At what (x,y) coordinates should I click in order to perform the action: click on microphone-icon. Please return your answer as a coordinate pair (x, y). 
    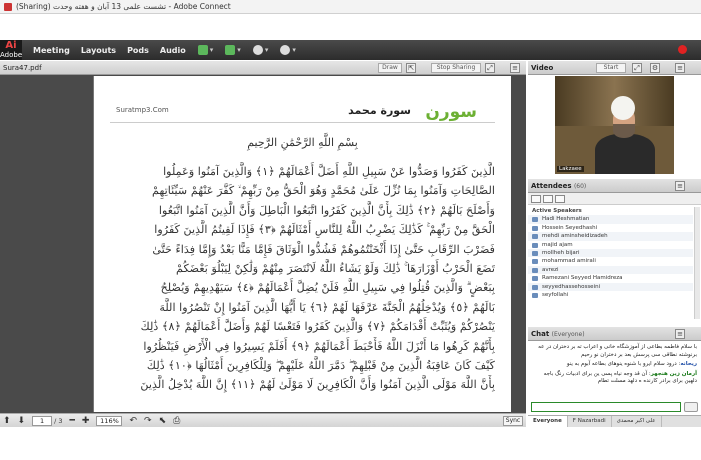
    Looking at the image, I should click on (230, 50).